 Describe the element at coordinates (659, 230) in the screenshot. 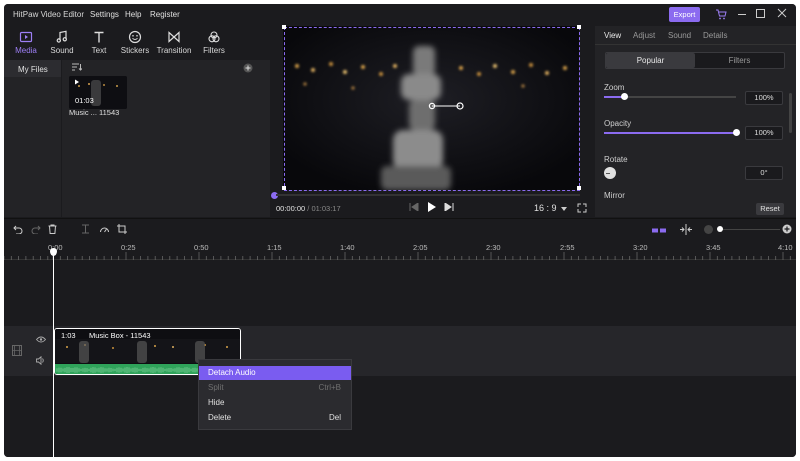

I see `snap-toggle-icon` at that location.